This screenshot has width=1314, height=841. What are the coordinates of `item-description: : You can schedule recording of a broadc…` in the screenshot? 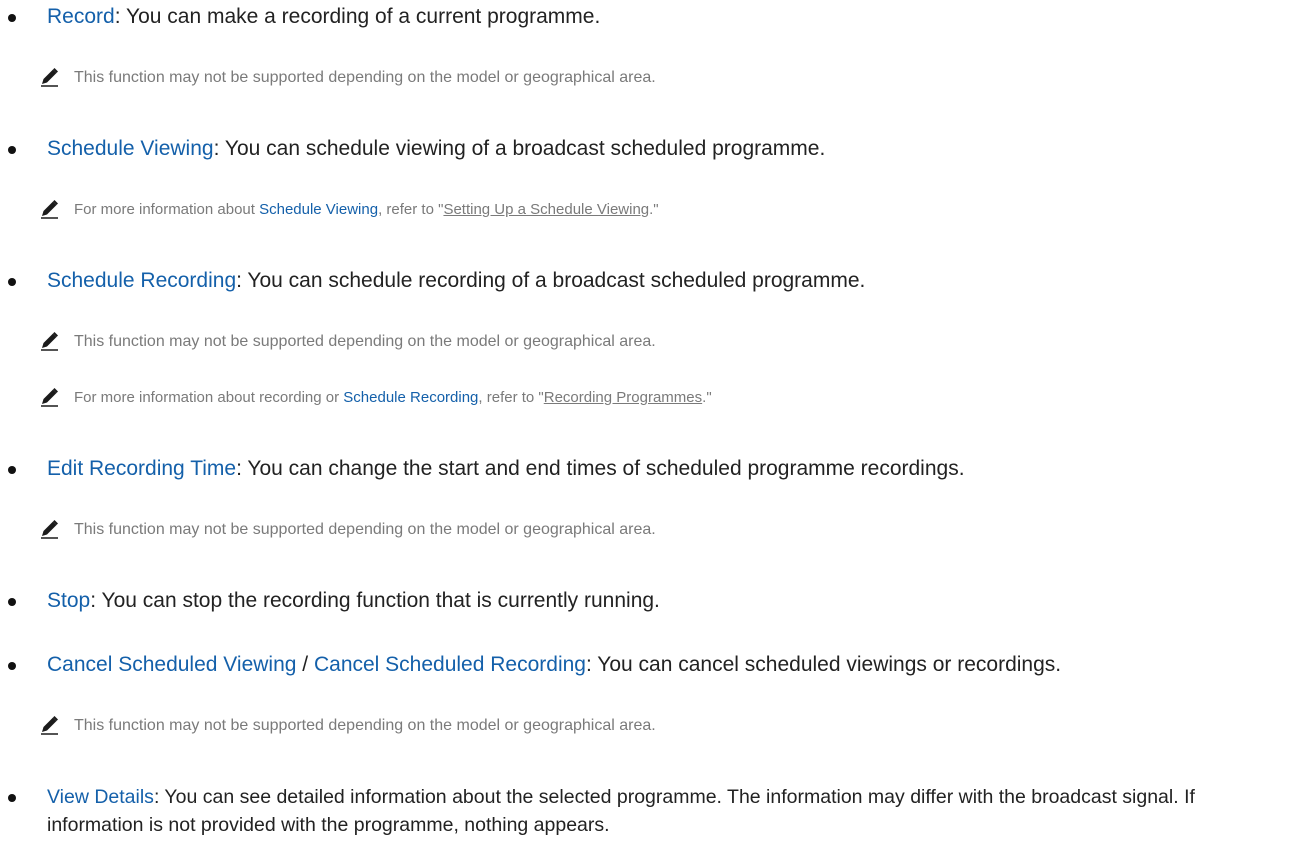 It's located at (551, 280).